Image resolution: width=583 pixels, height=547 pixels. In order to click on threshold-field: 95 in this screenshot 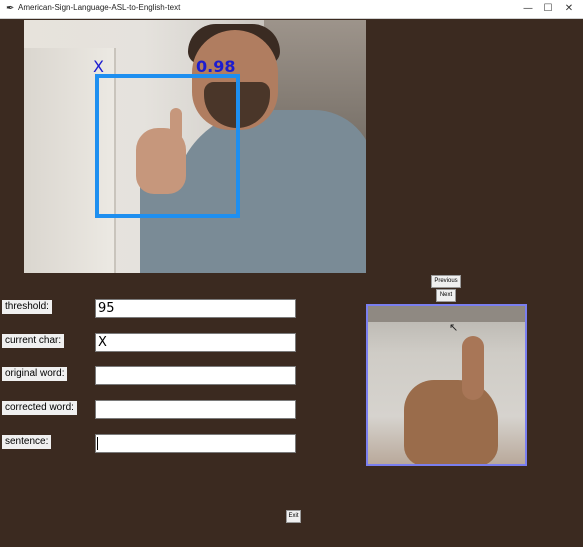, I will do `click(195, 308)`.